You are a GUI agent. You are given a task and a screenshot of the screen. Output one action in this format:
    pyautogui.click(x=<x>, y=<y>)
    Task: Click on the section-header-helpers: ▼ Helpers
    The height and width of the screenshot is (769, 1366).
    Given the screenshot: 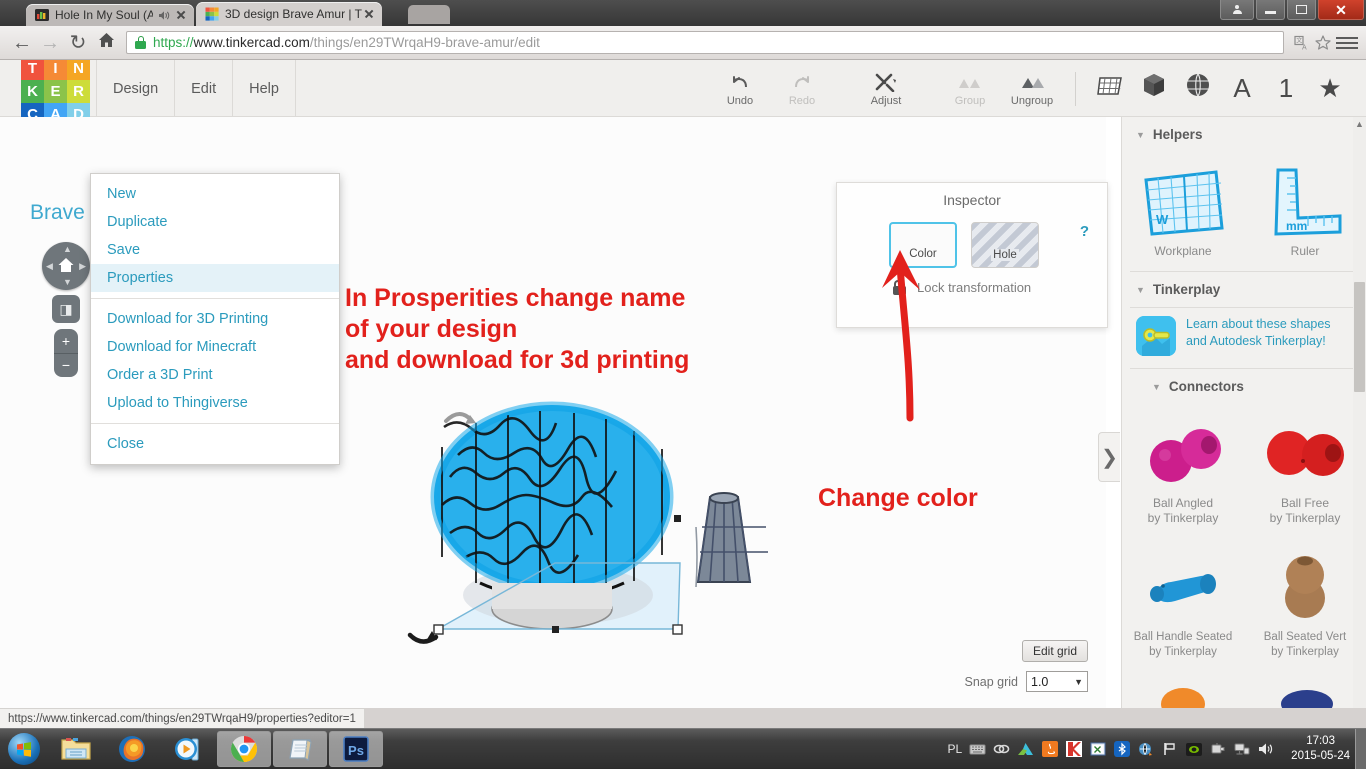 What is the action you would take?
    pyautogui.click(x=1244, y=134)
    